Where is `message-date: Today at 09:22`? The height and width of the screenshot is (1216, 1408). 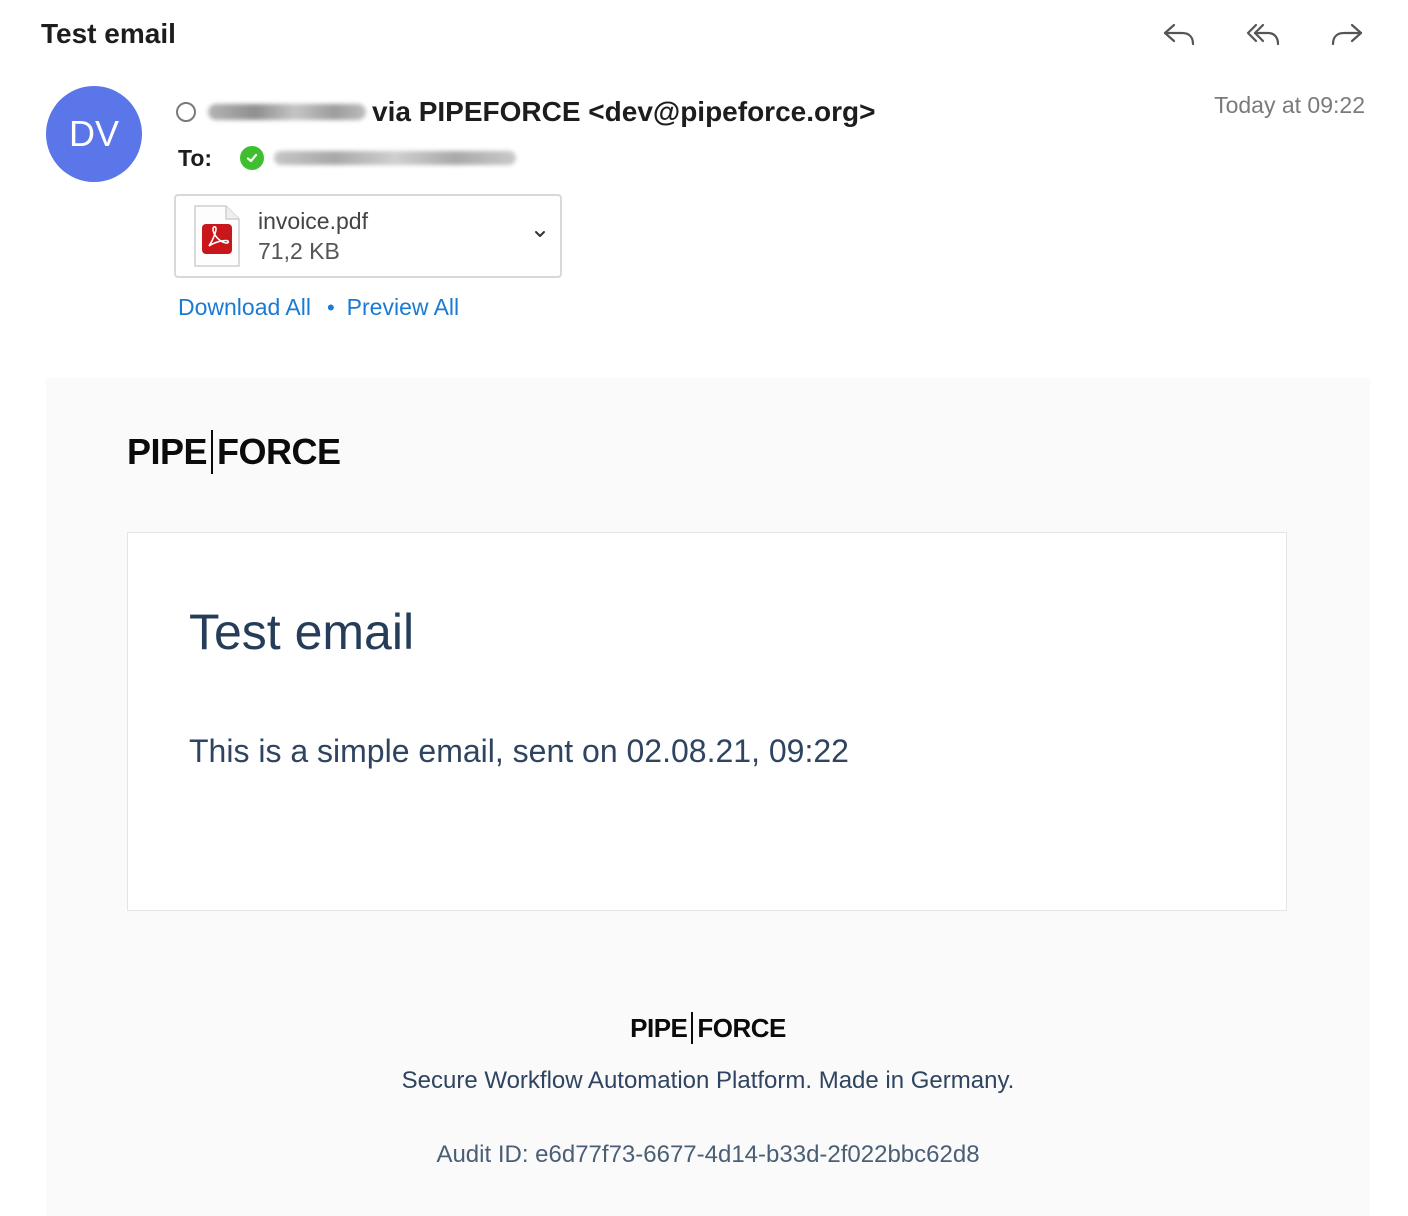 message-date: Today at 09:22 is located at coordinates (1289, 105).